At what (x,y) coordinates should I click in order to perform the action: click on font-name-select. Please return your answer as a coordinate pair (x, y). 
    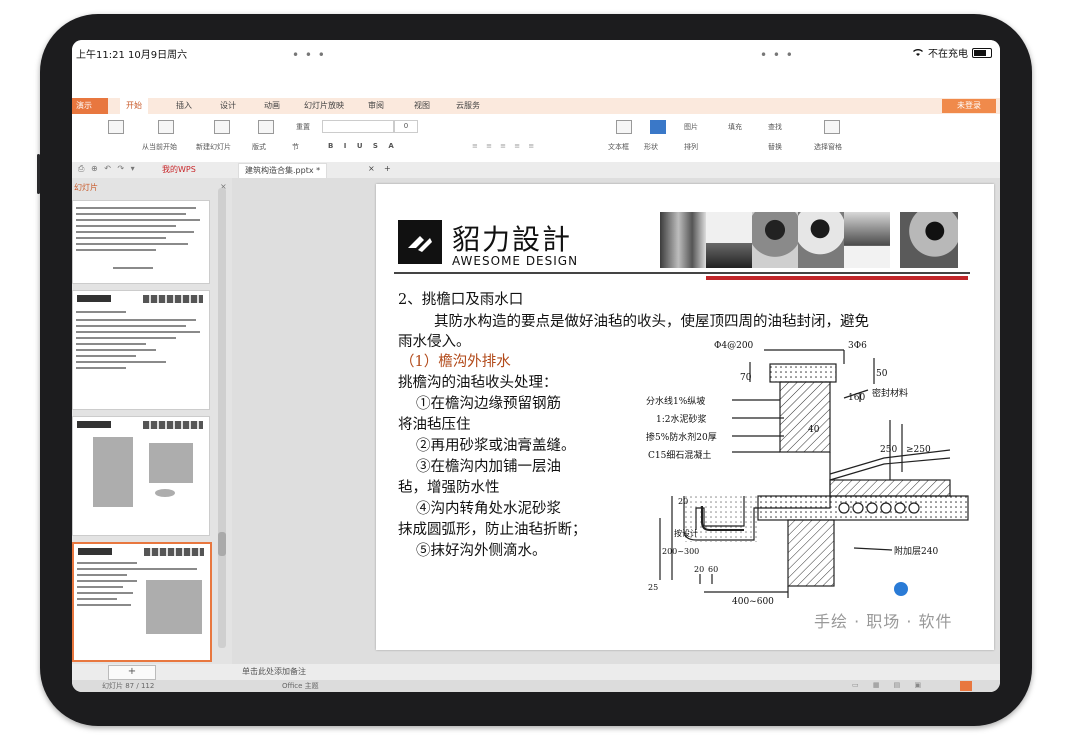
    Looking at the image, I should click on (358, 126).